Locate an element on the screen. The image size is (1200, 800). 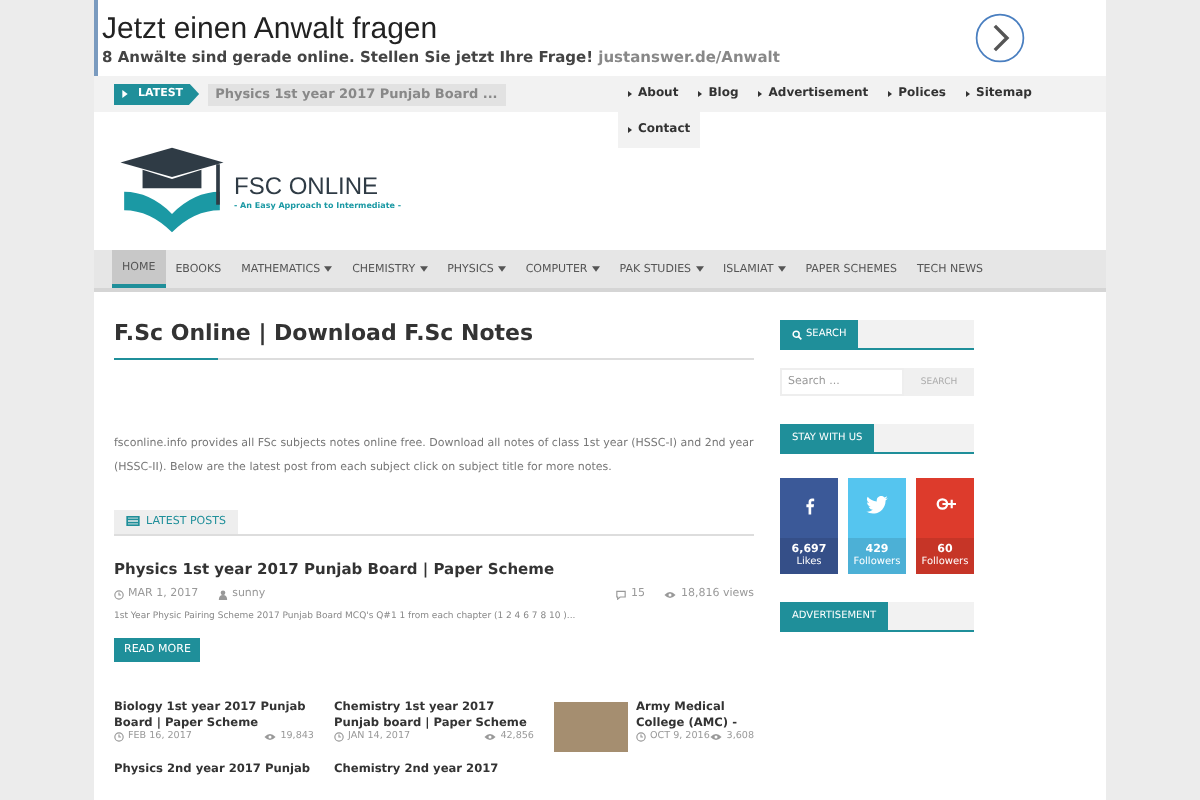
search-icon is located at coordinates (797, 334).